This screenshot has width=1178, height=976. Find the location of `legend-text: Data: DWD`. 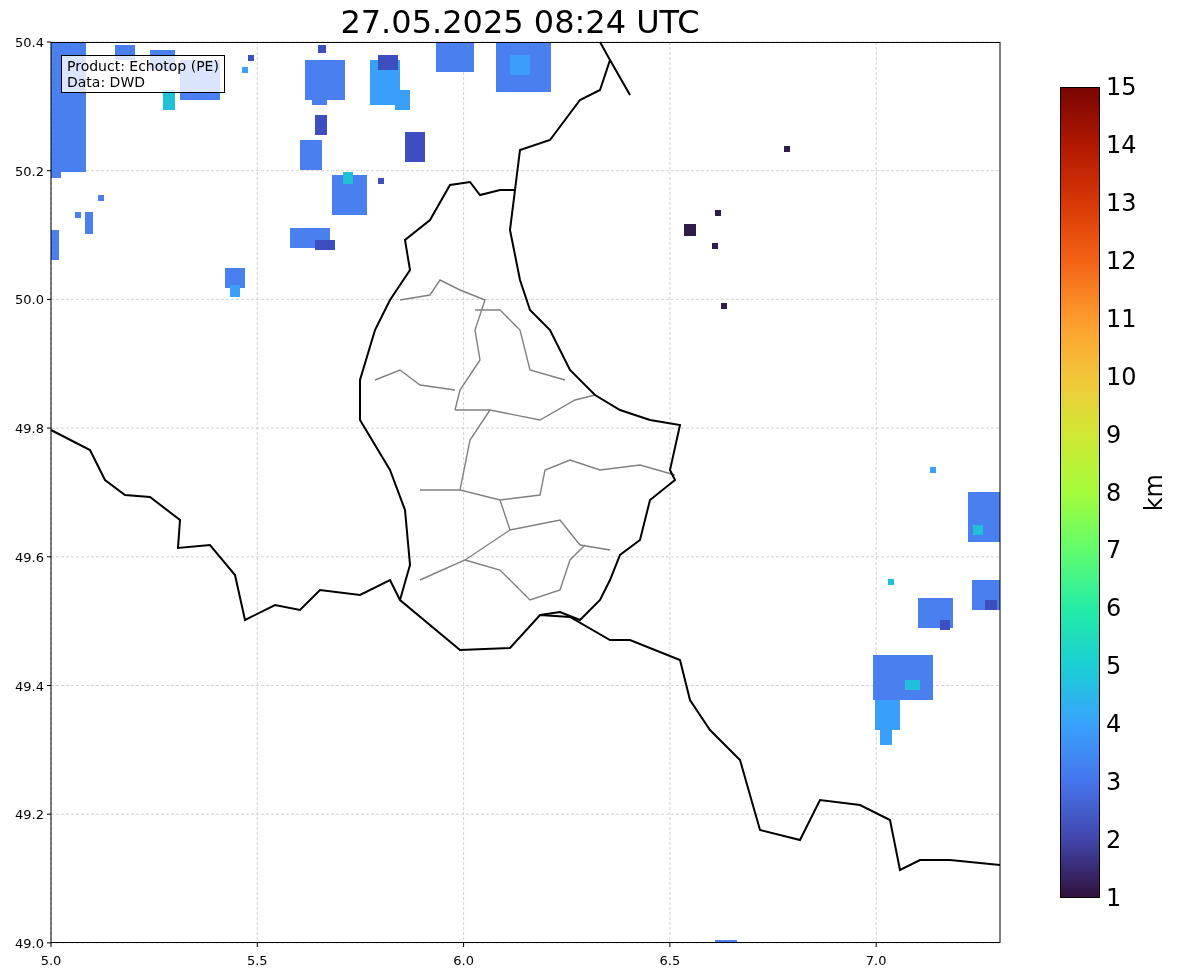

legend-text: Data: DWD is located at coordinates (106, 82).